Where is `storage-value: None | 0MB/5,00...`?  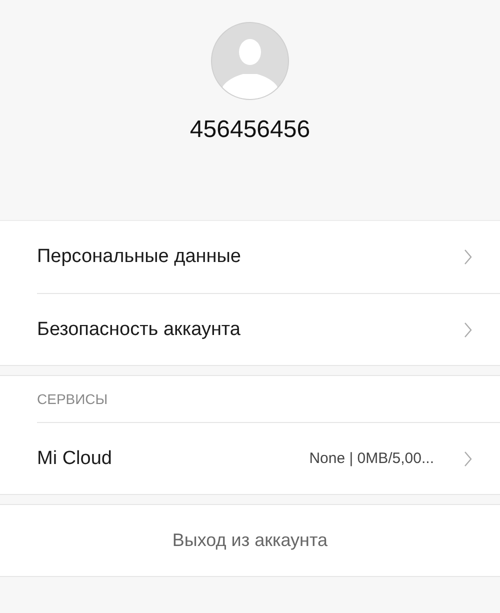
storage-value: None | 0MB/5,00... is located at coordinates (371, 458).